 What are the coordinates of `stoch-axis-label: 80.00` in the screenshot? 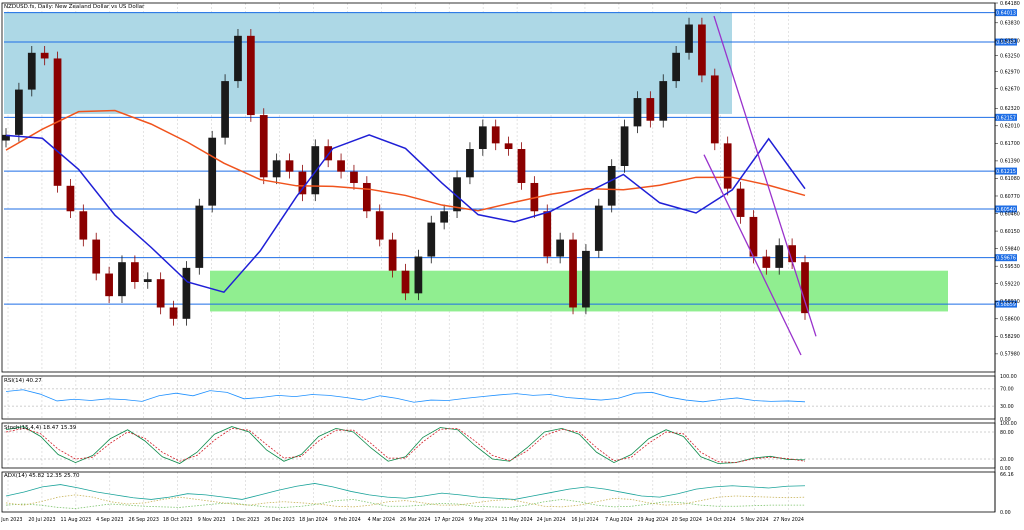 It's located at (1007, 433).